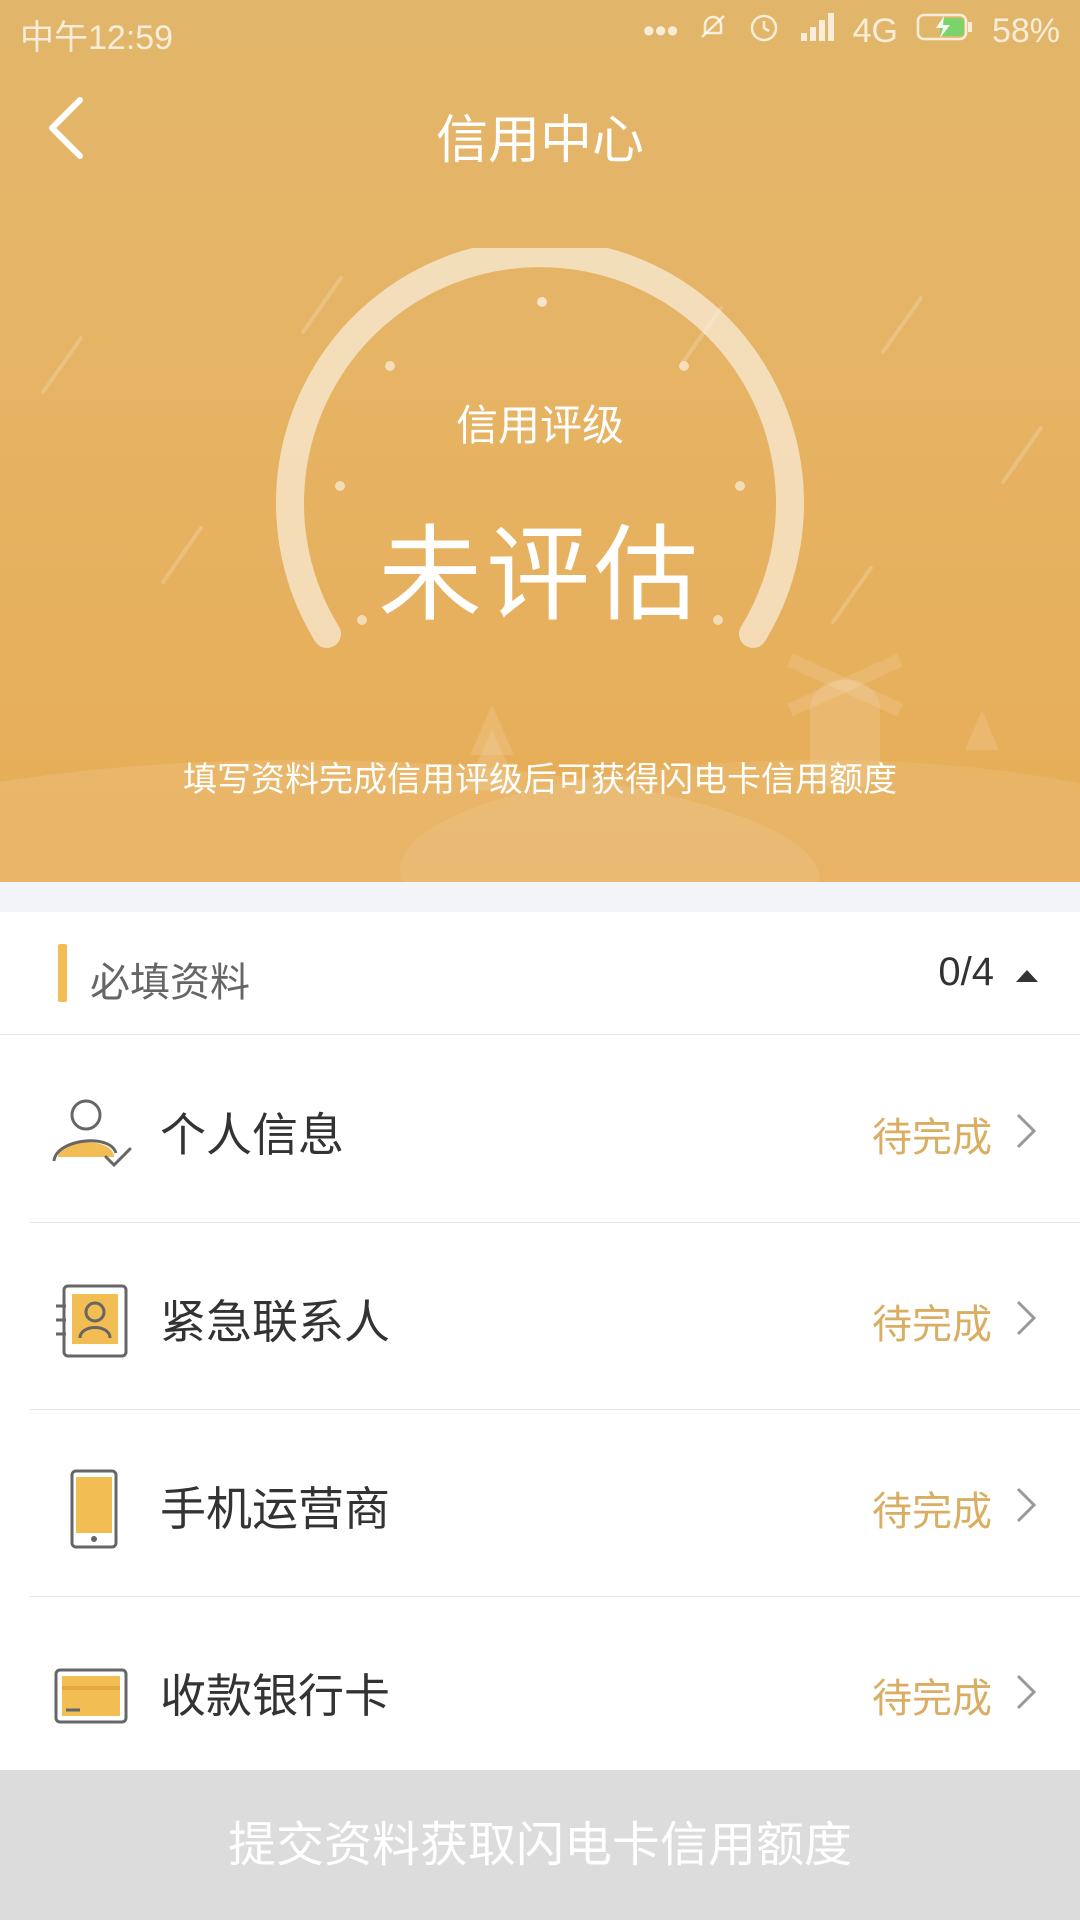 This screenshot has width=1080, height=1920. Describe the element at coordinates (97, 38) in the screenshot. I see `status-time: 中午12:59` at that location.